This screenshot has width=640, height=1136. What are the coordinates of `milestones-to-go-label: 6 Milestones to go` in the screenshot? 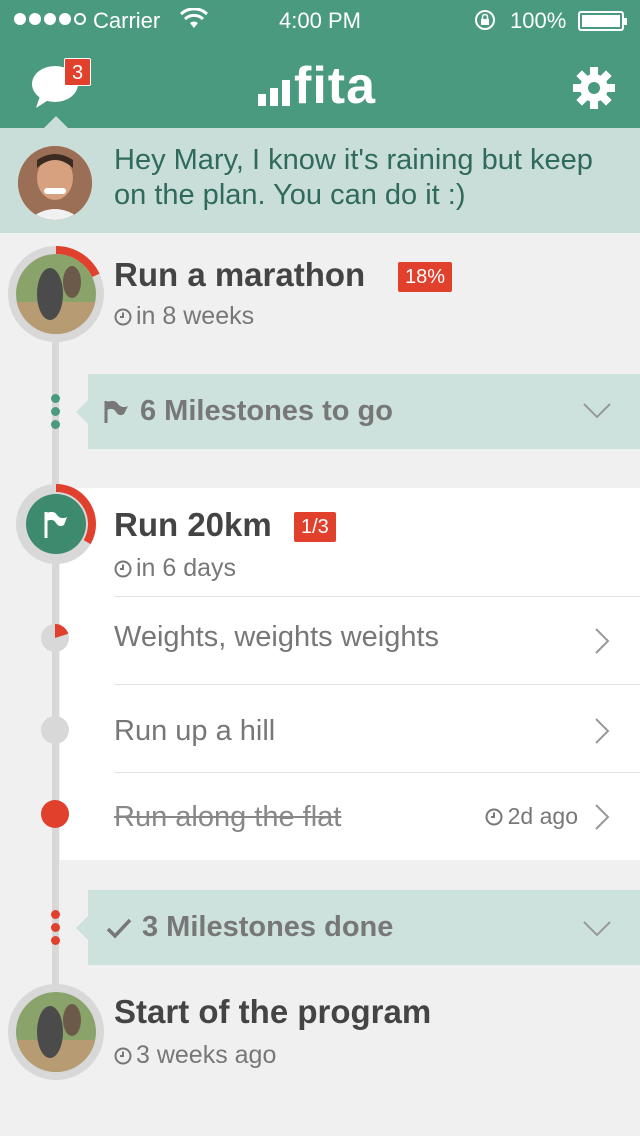 It's located at (247, 411).